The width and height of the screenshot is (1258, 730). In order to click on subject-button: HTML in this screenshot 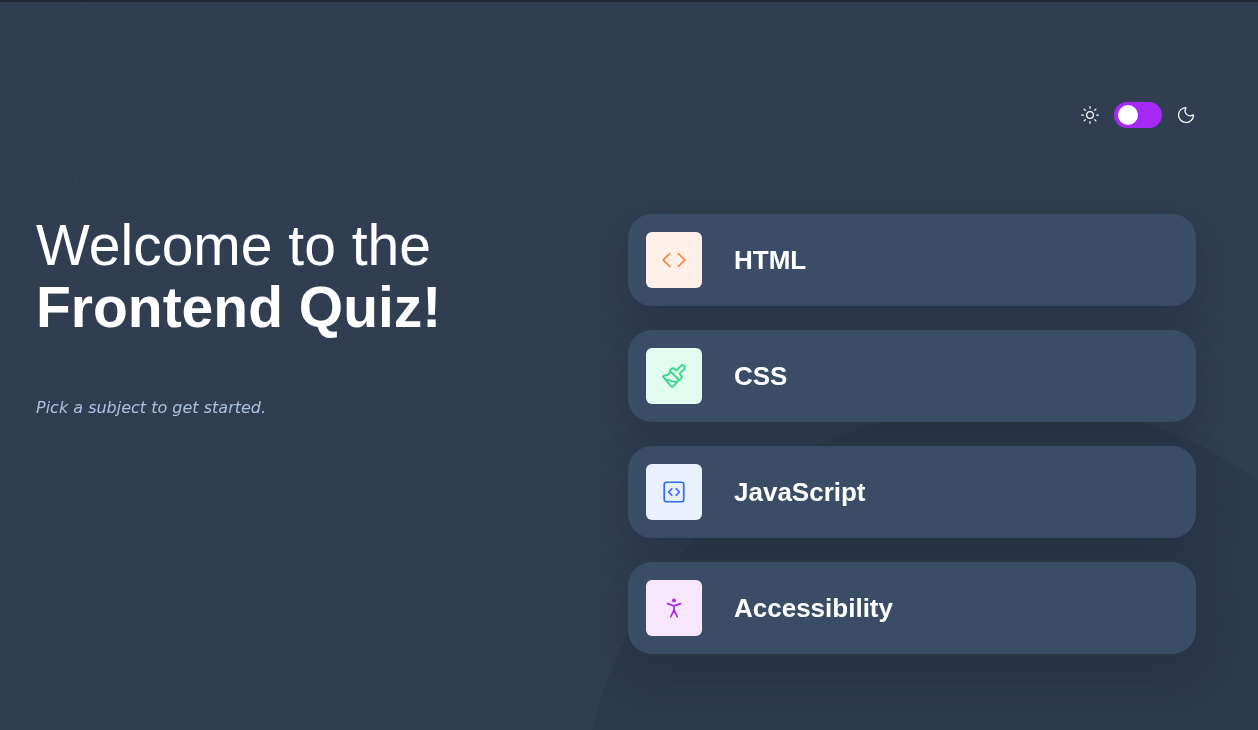, I will do `click(912, 260)`.